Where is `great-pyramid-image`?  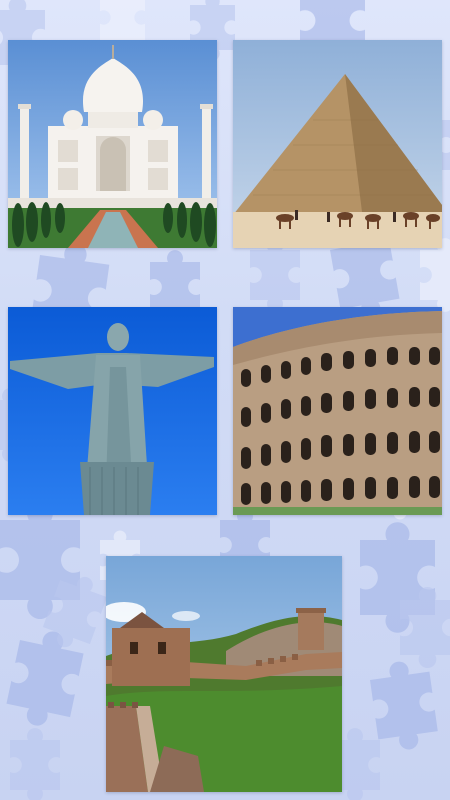 great-pyramid-image is located at coordinates (337, 144).